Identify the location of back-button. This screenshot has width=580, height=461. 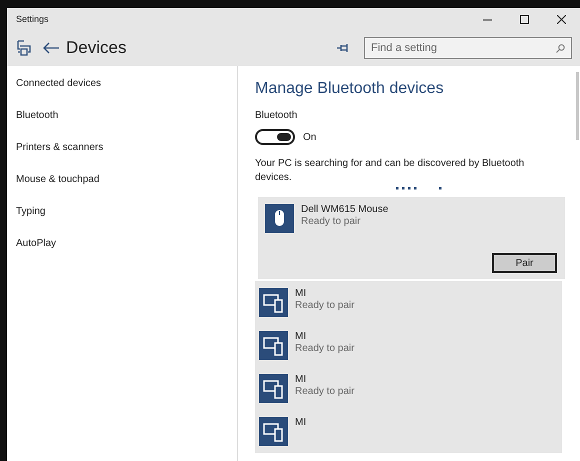
(51, 48).